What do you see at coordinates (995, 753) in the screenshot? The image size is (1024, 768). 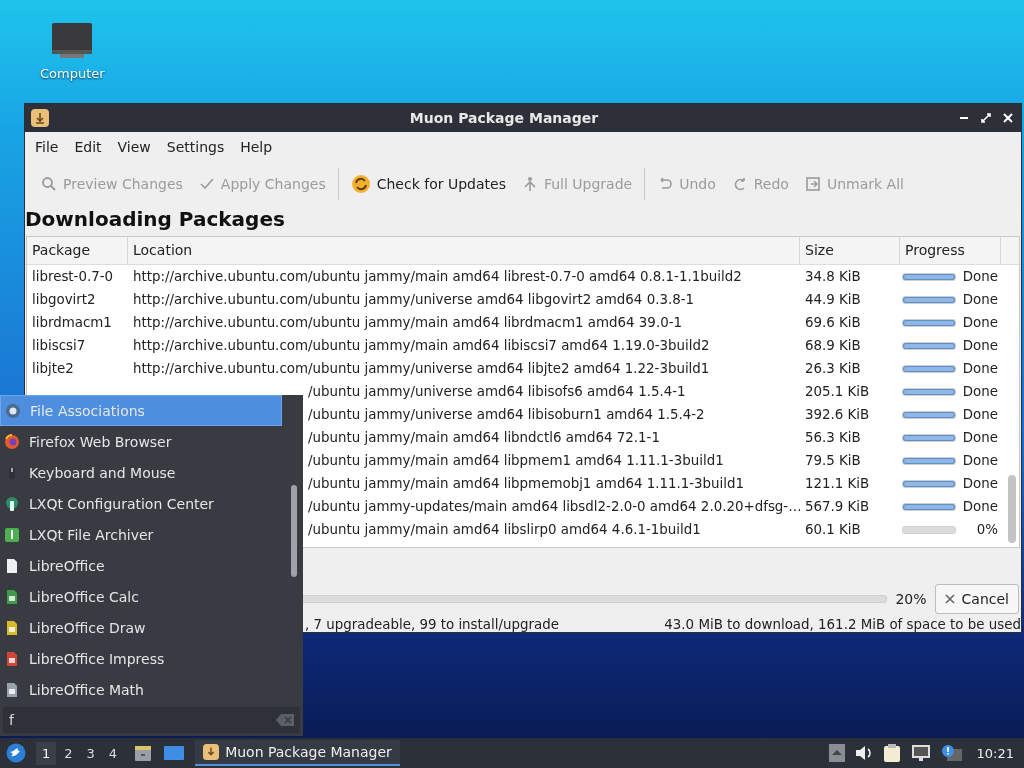 I see `clock: 10:21` at bounding box center [995, 753].